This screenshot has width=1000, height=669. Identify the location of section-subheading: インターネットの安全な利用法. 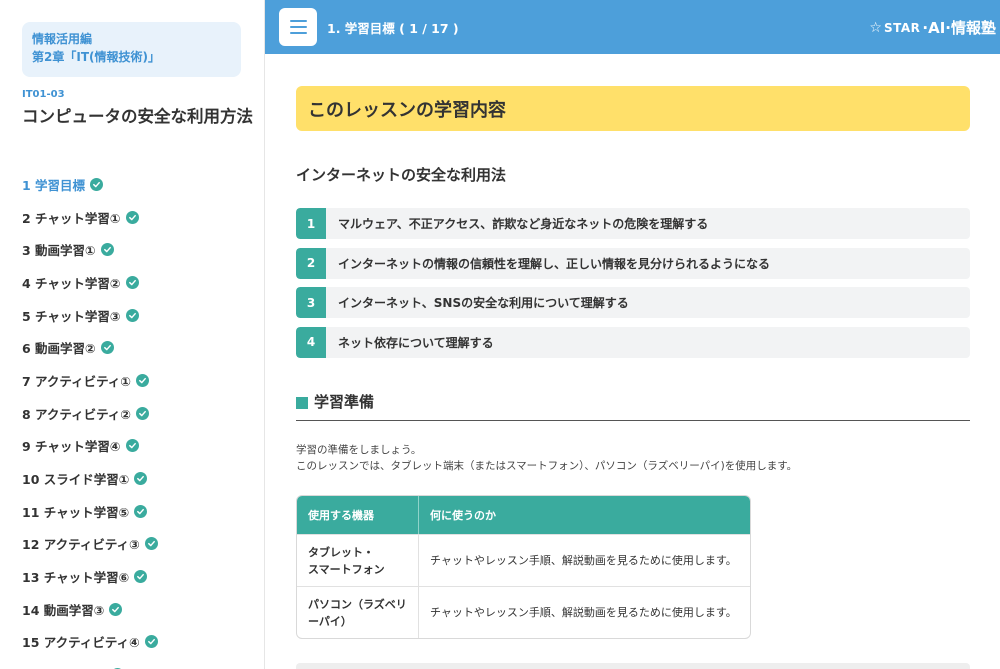
(401, 175).